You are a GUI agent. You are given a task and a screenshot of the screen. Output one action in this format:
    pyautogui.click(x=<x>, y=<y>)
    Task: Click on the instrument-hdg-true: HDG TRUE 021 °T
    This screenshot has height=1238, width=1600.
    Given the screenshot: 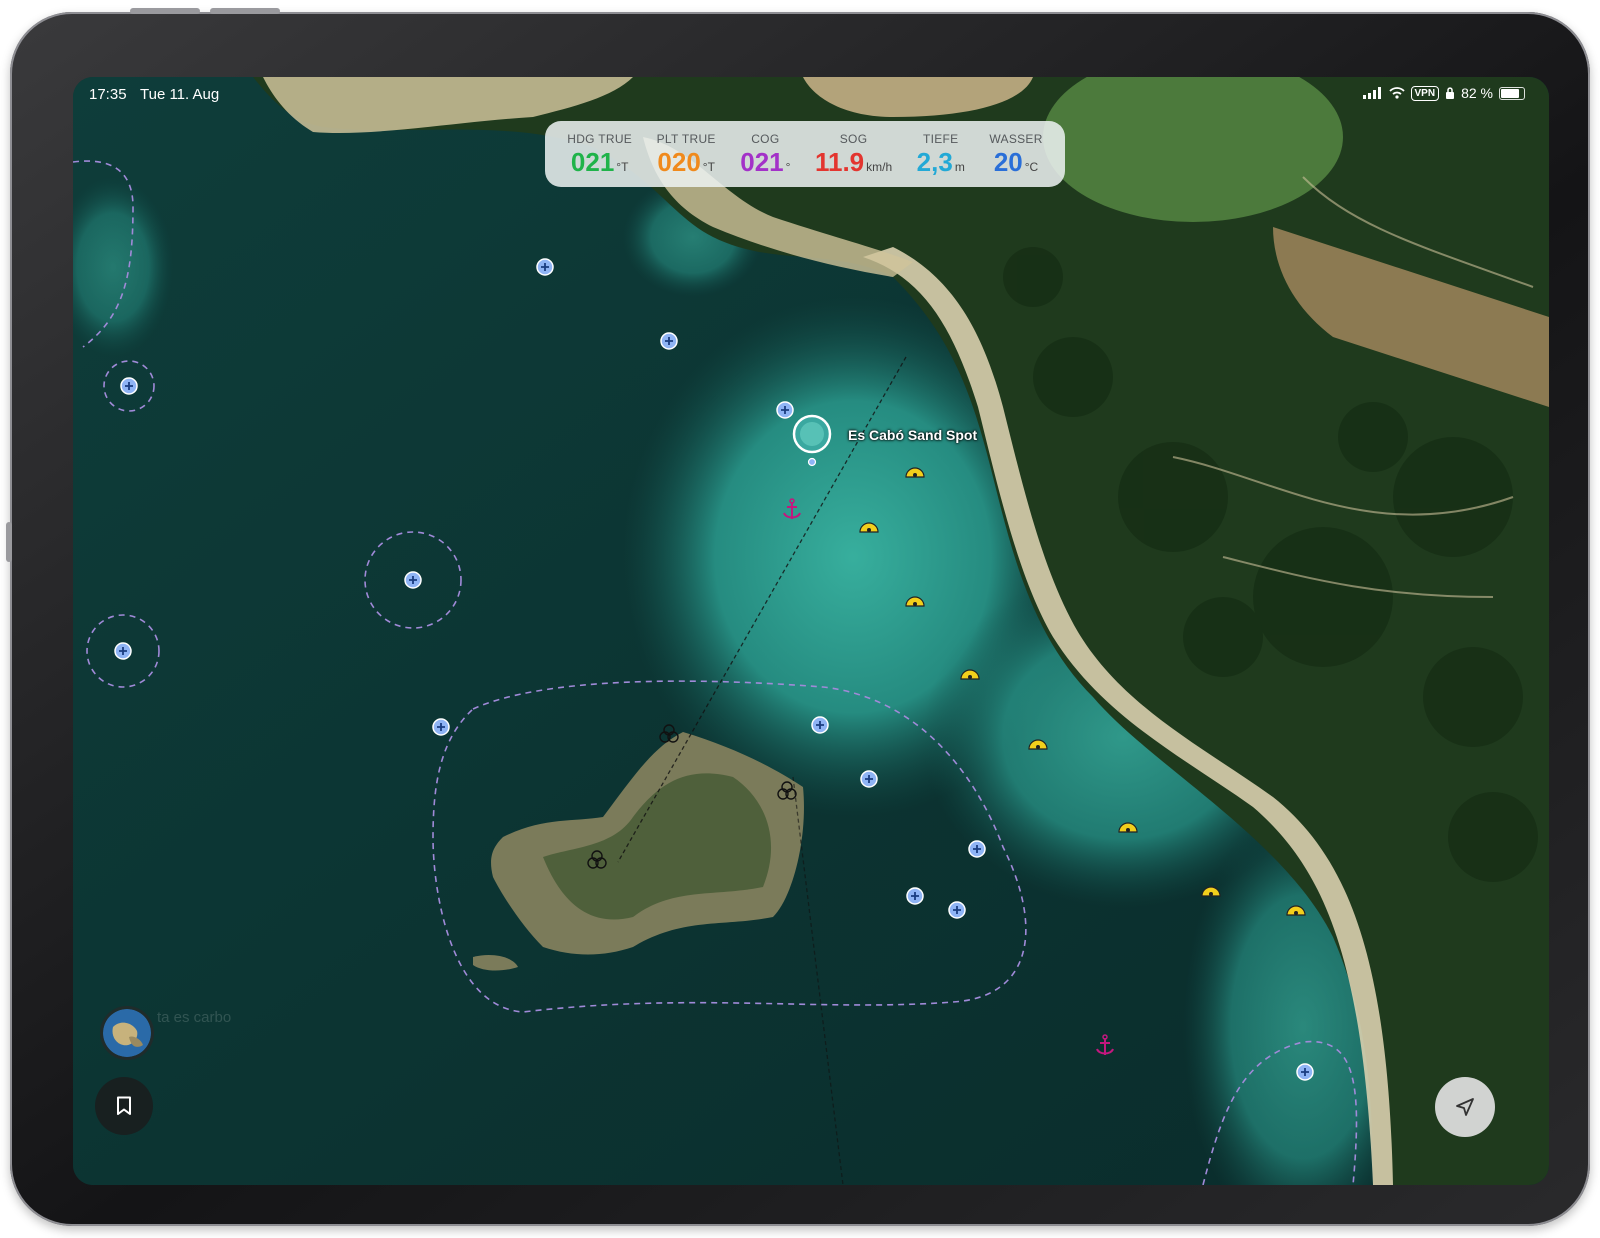 What is the action you would take?
    pyautogui.click(x=599, y=154)
    